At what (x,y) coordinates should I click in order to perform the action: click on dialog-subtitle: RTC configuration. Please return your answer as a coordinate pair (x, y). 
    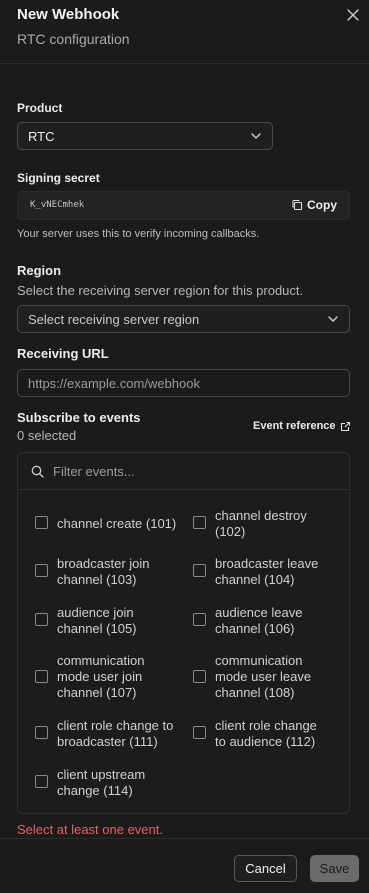
    Looking at the image, I should click on (73, 39).